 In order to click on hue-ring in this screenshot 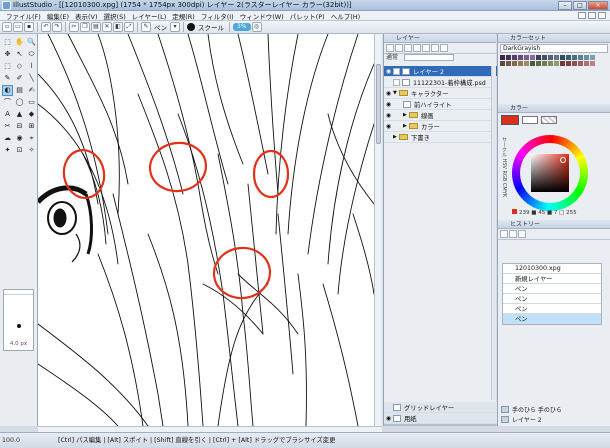, I will do `click(550, 173)`.